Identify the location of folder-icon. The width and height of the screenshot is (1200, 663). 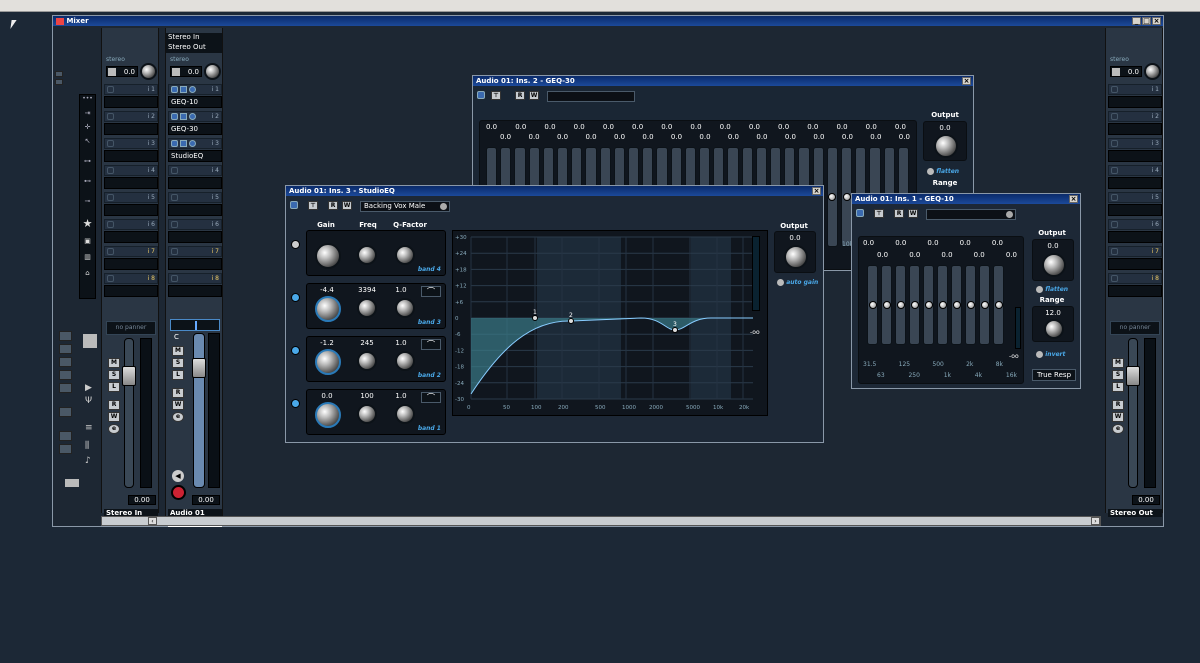
(72, 483).